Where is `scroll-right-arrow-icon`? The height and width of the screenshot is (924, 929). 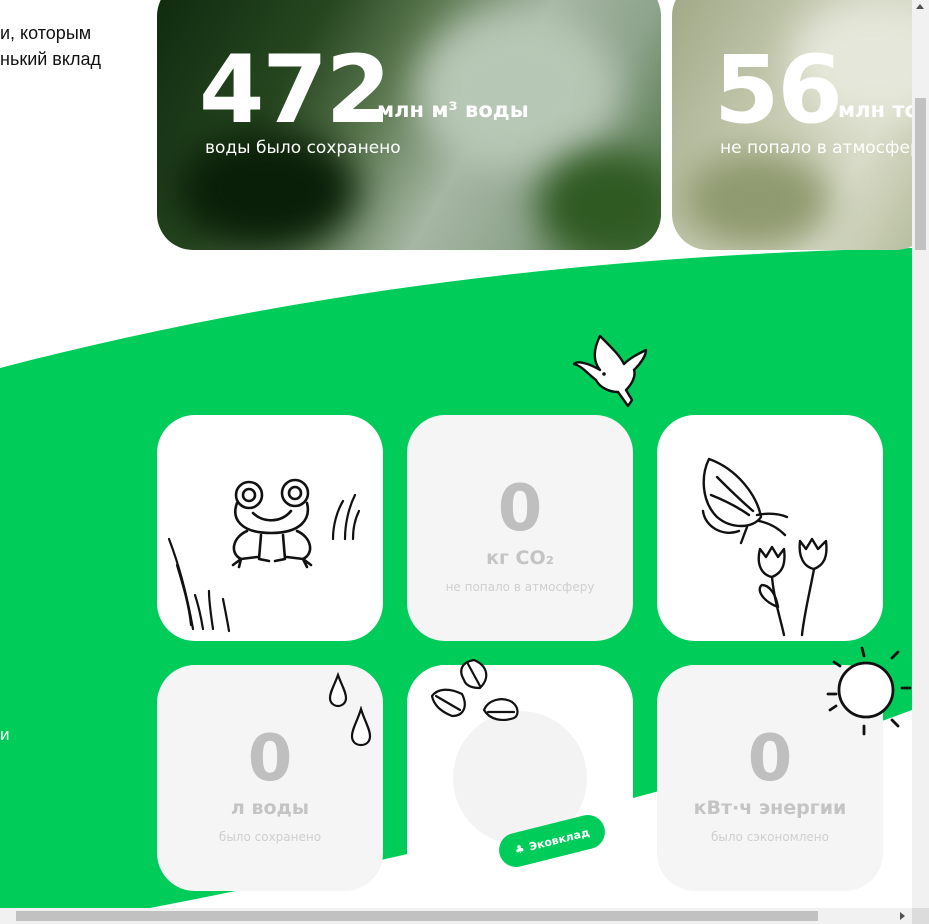
scroll-right-arrow-icon is located at coordinates (902, 916).